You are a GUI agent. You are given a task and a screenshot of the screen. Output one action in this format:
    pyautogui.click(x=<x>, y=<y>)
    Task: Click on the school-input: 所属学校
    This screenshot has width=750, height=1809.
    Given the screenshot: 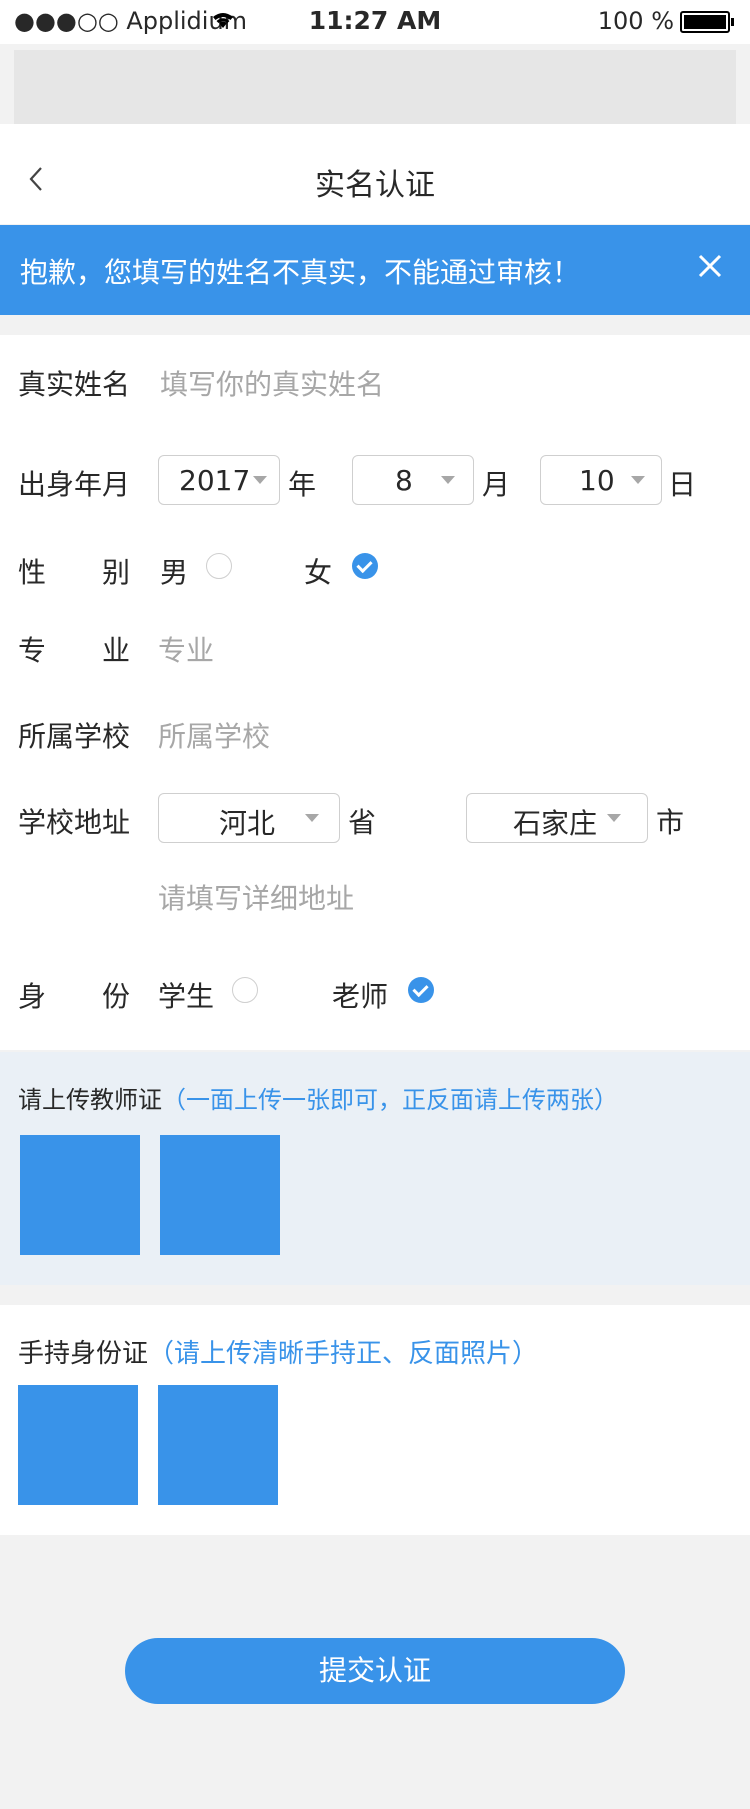 What is the action you would take?
    pyautogui.click(x=214, y=735)
    